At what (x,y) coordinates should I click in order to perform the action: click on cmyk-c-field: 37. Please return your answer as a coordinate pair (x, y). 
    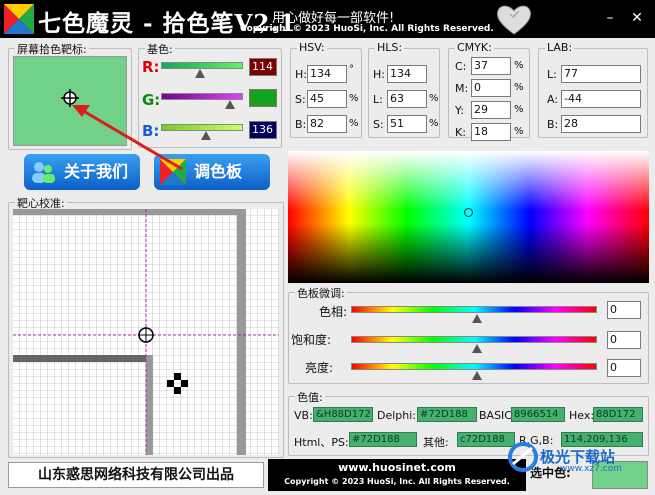
    Looking at the image, I should click on (491, 66).